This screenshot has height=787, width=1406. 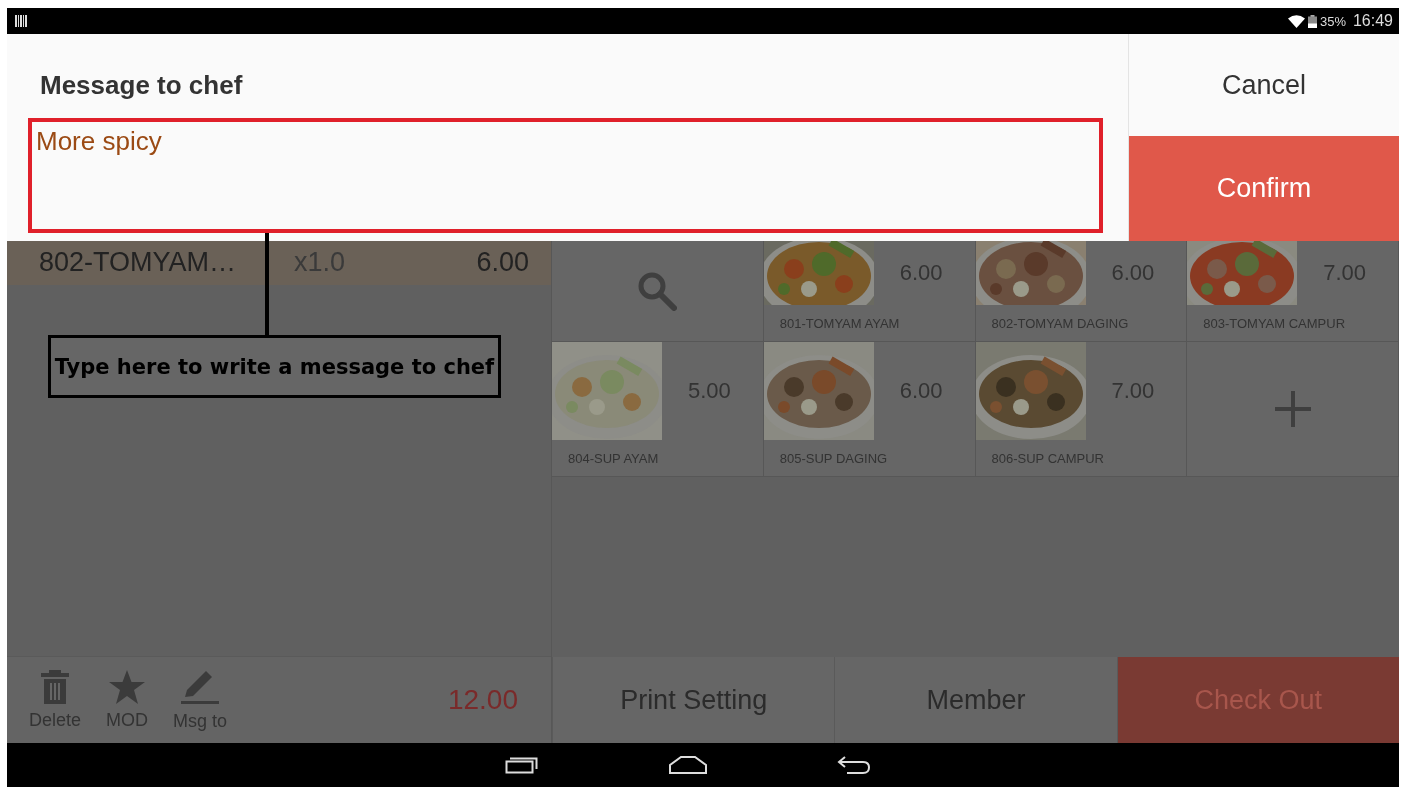 I want to click on annotation-callout: Type here to write a message to chef, so click(x=274, y=366).